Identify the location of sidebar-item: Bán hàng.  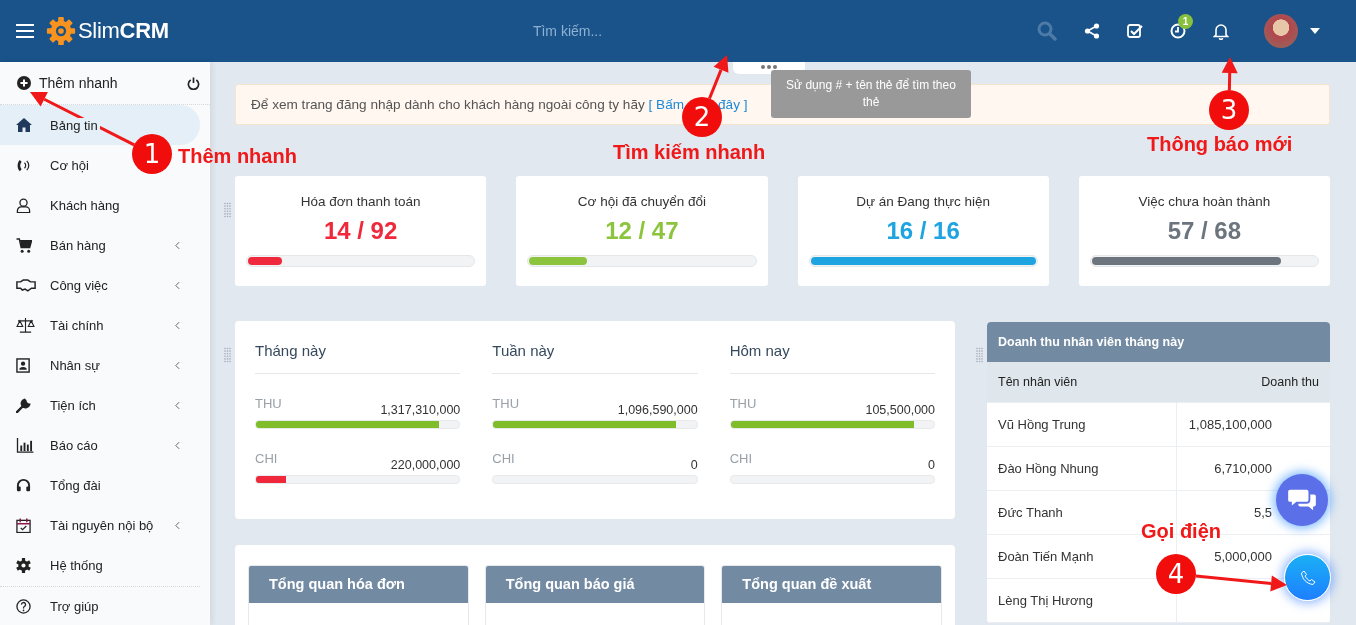
(100, 245).